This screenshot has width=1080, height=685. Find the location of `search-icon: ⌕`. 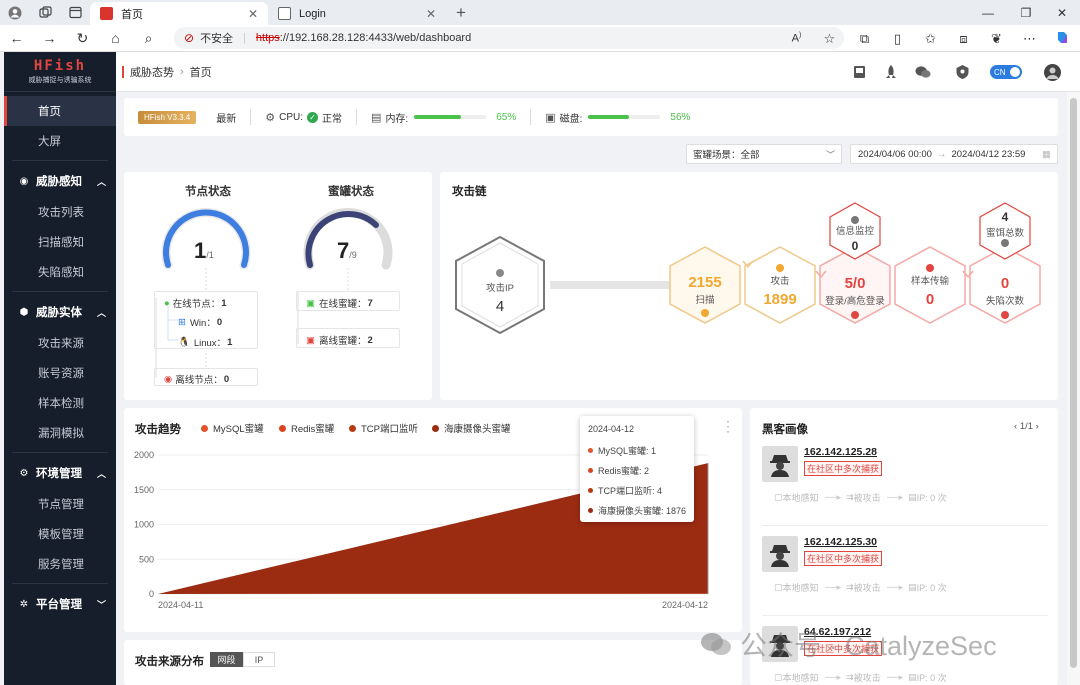

search-icon: ⌕ is located at coordinates (148, 38).